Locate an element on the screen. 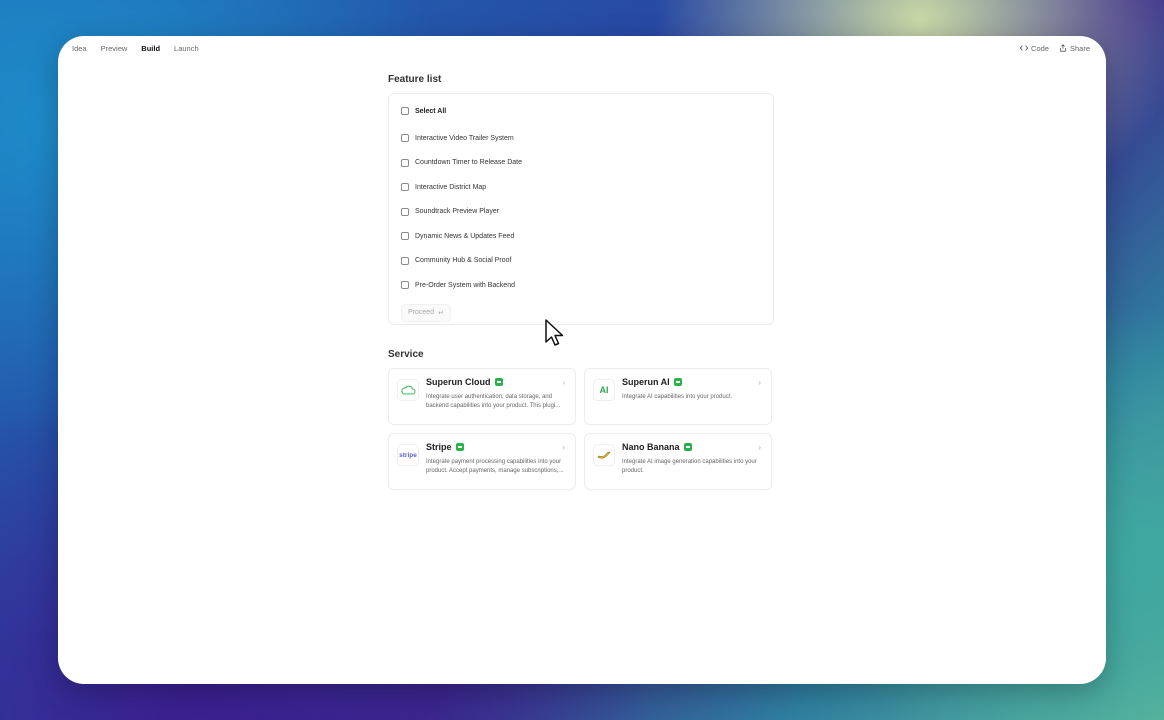  share-icon is located at coordinates (1063, 48).